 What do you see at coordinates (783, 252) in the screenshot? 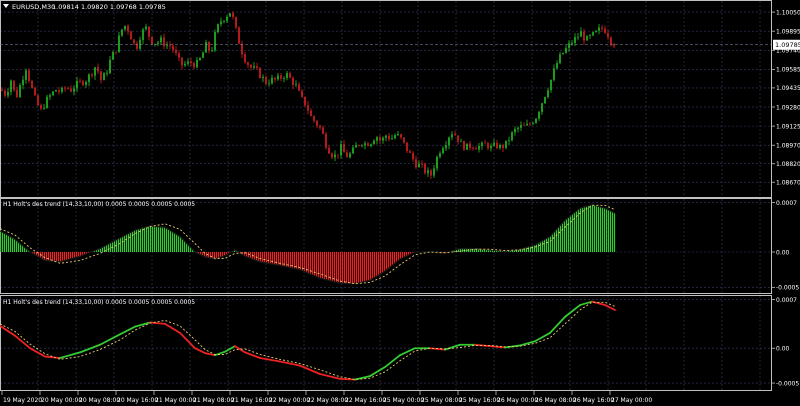
I see `indicator-tick-label: 0.00` at bounding box center [783, 252].